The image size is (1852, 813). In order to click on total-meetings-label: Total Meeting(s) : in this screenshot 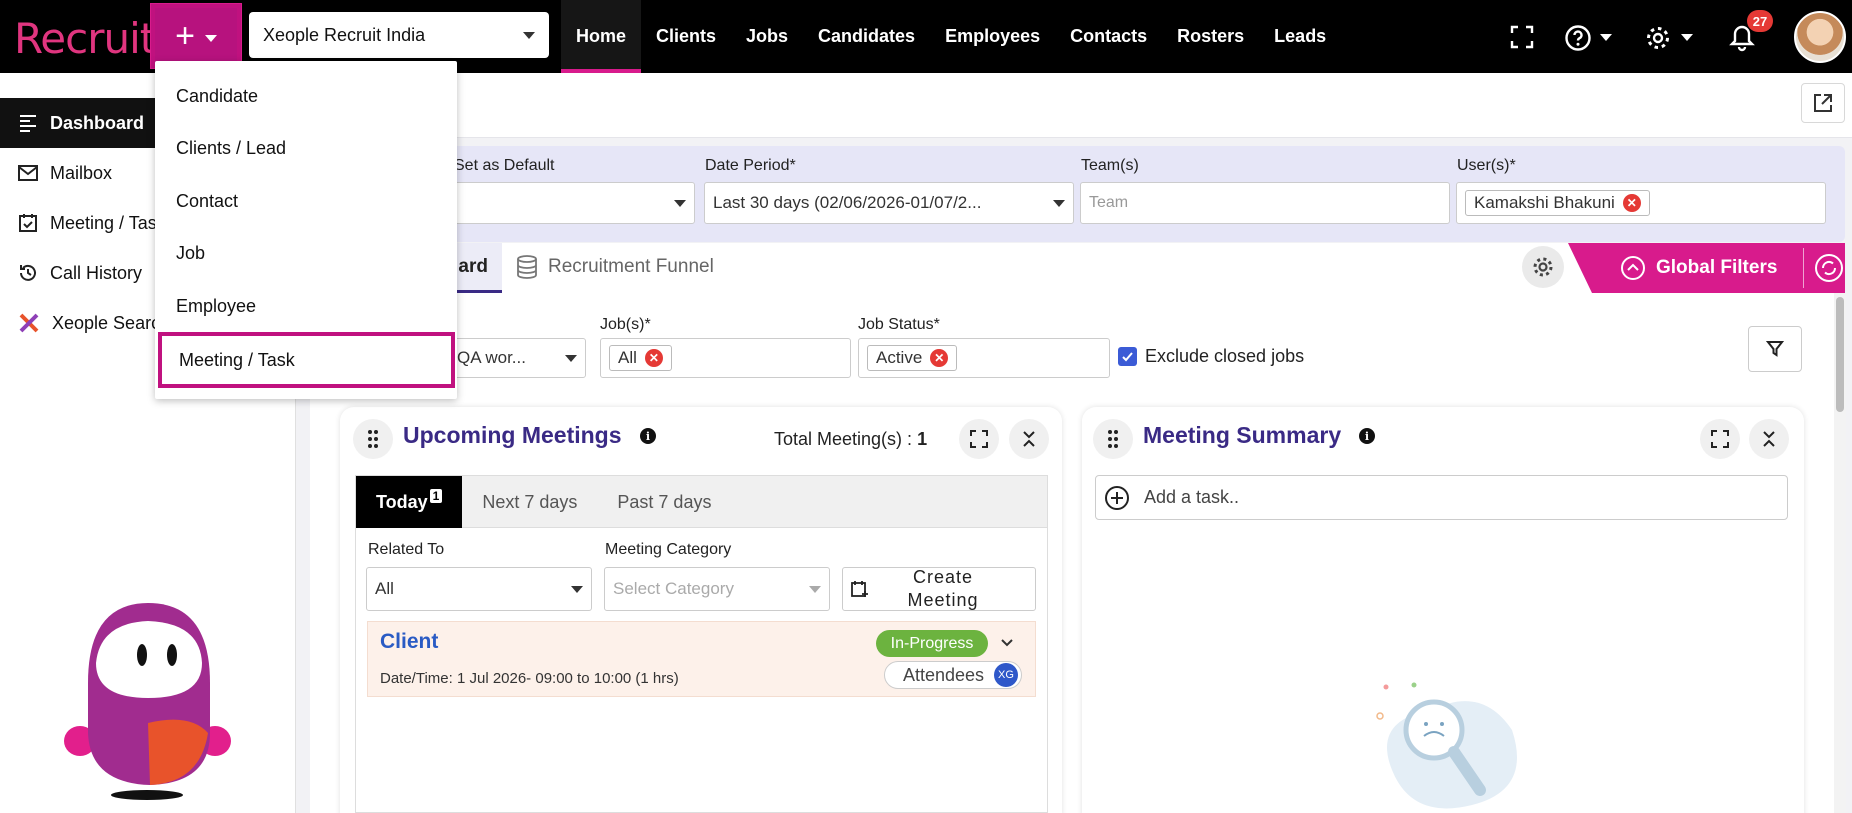, I will do `click(843, 439)`.